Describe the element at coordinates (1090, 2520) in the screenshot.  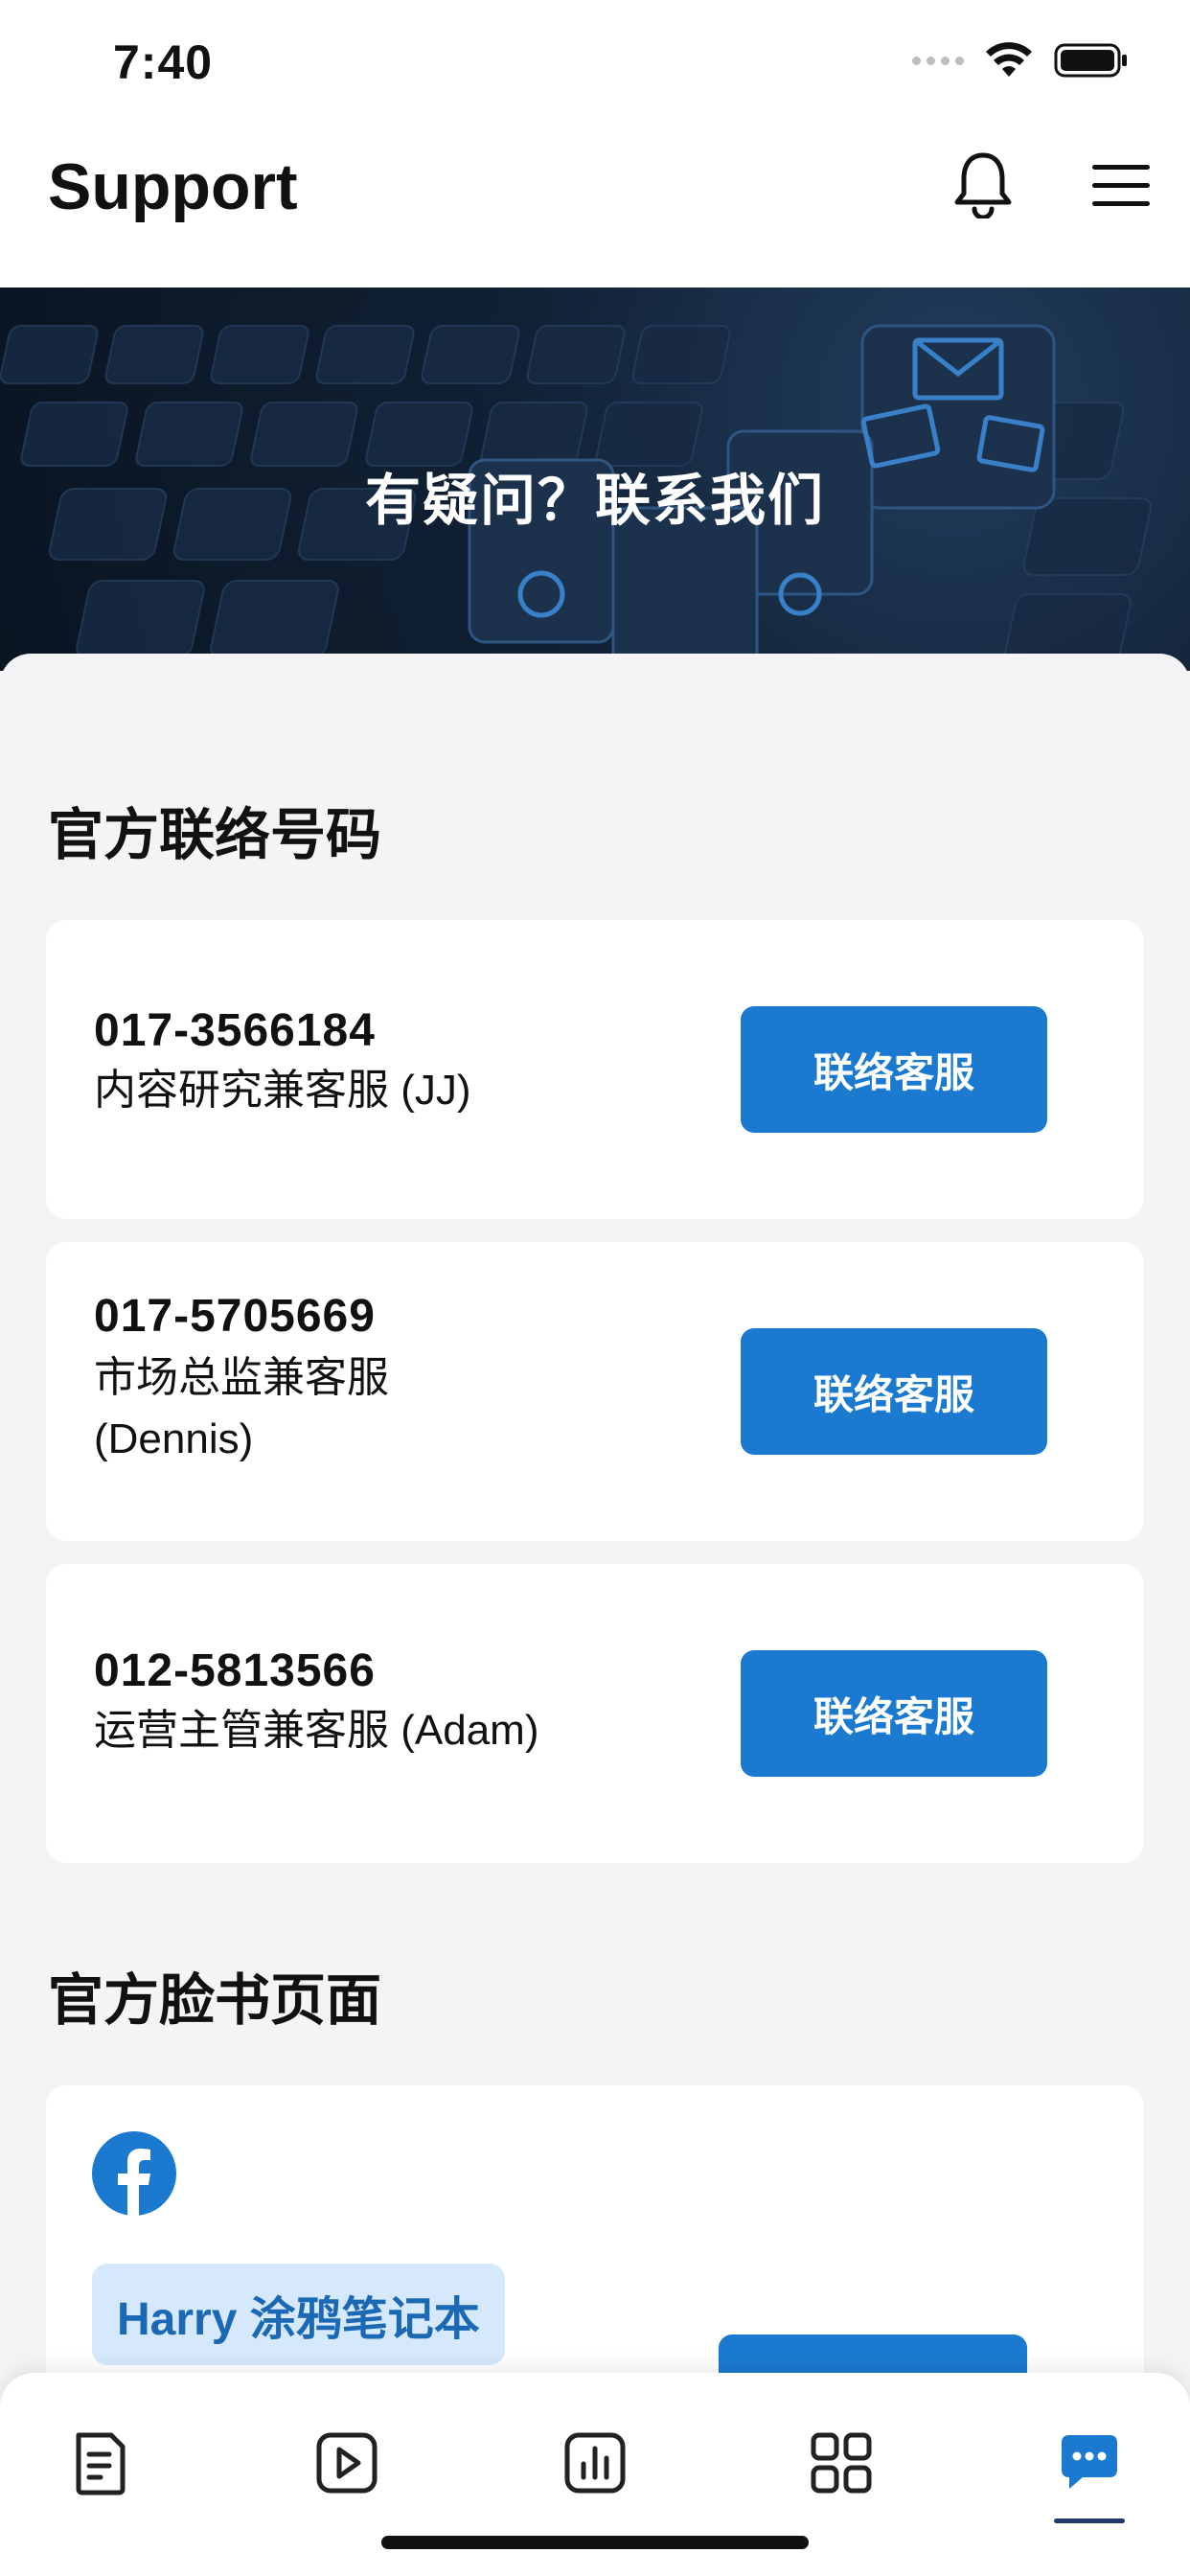
I see `active-tab-indicator` at that location.